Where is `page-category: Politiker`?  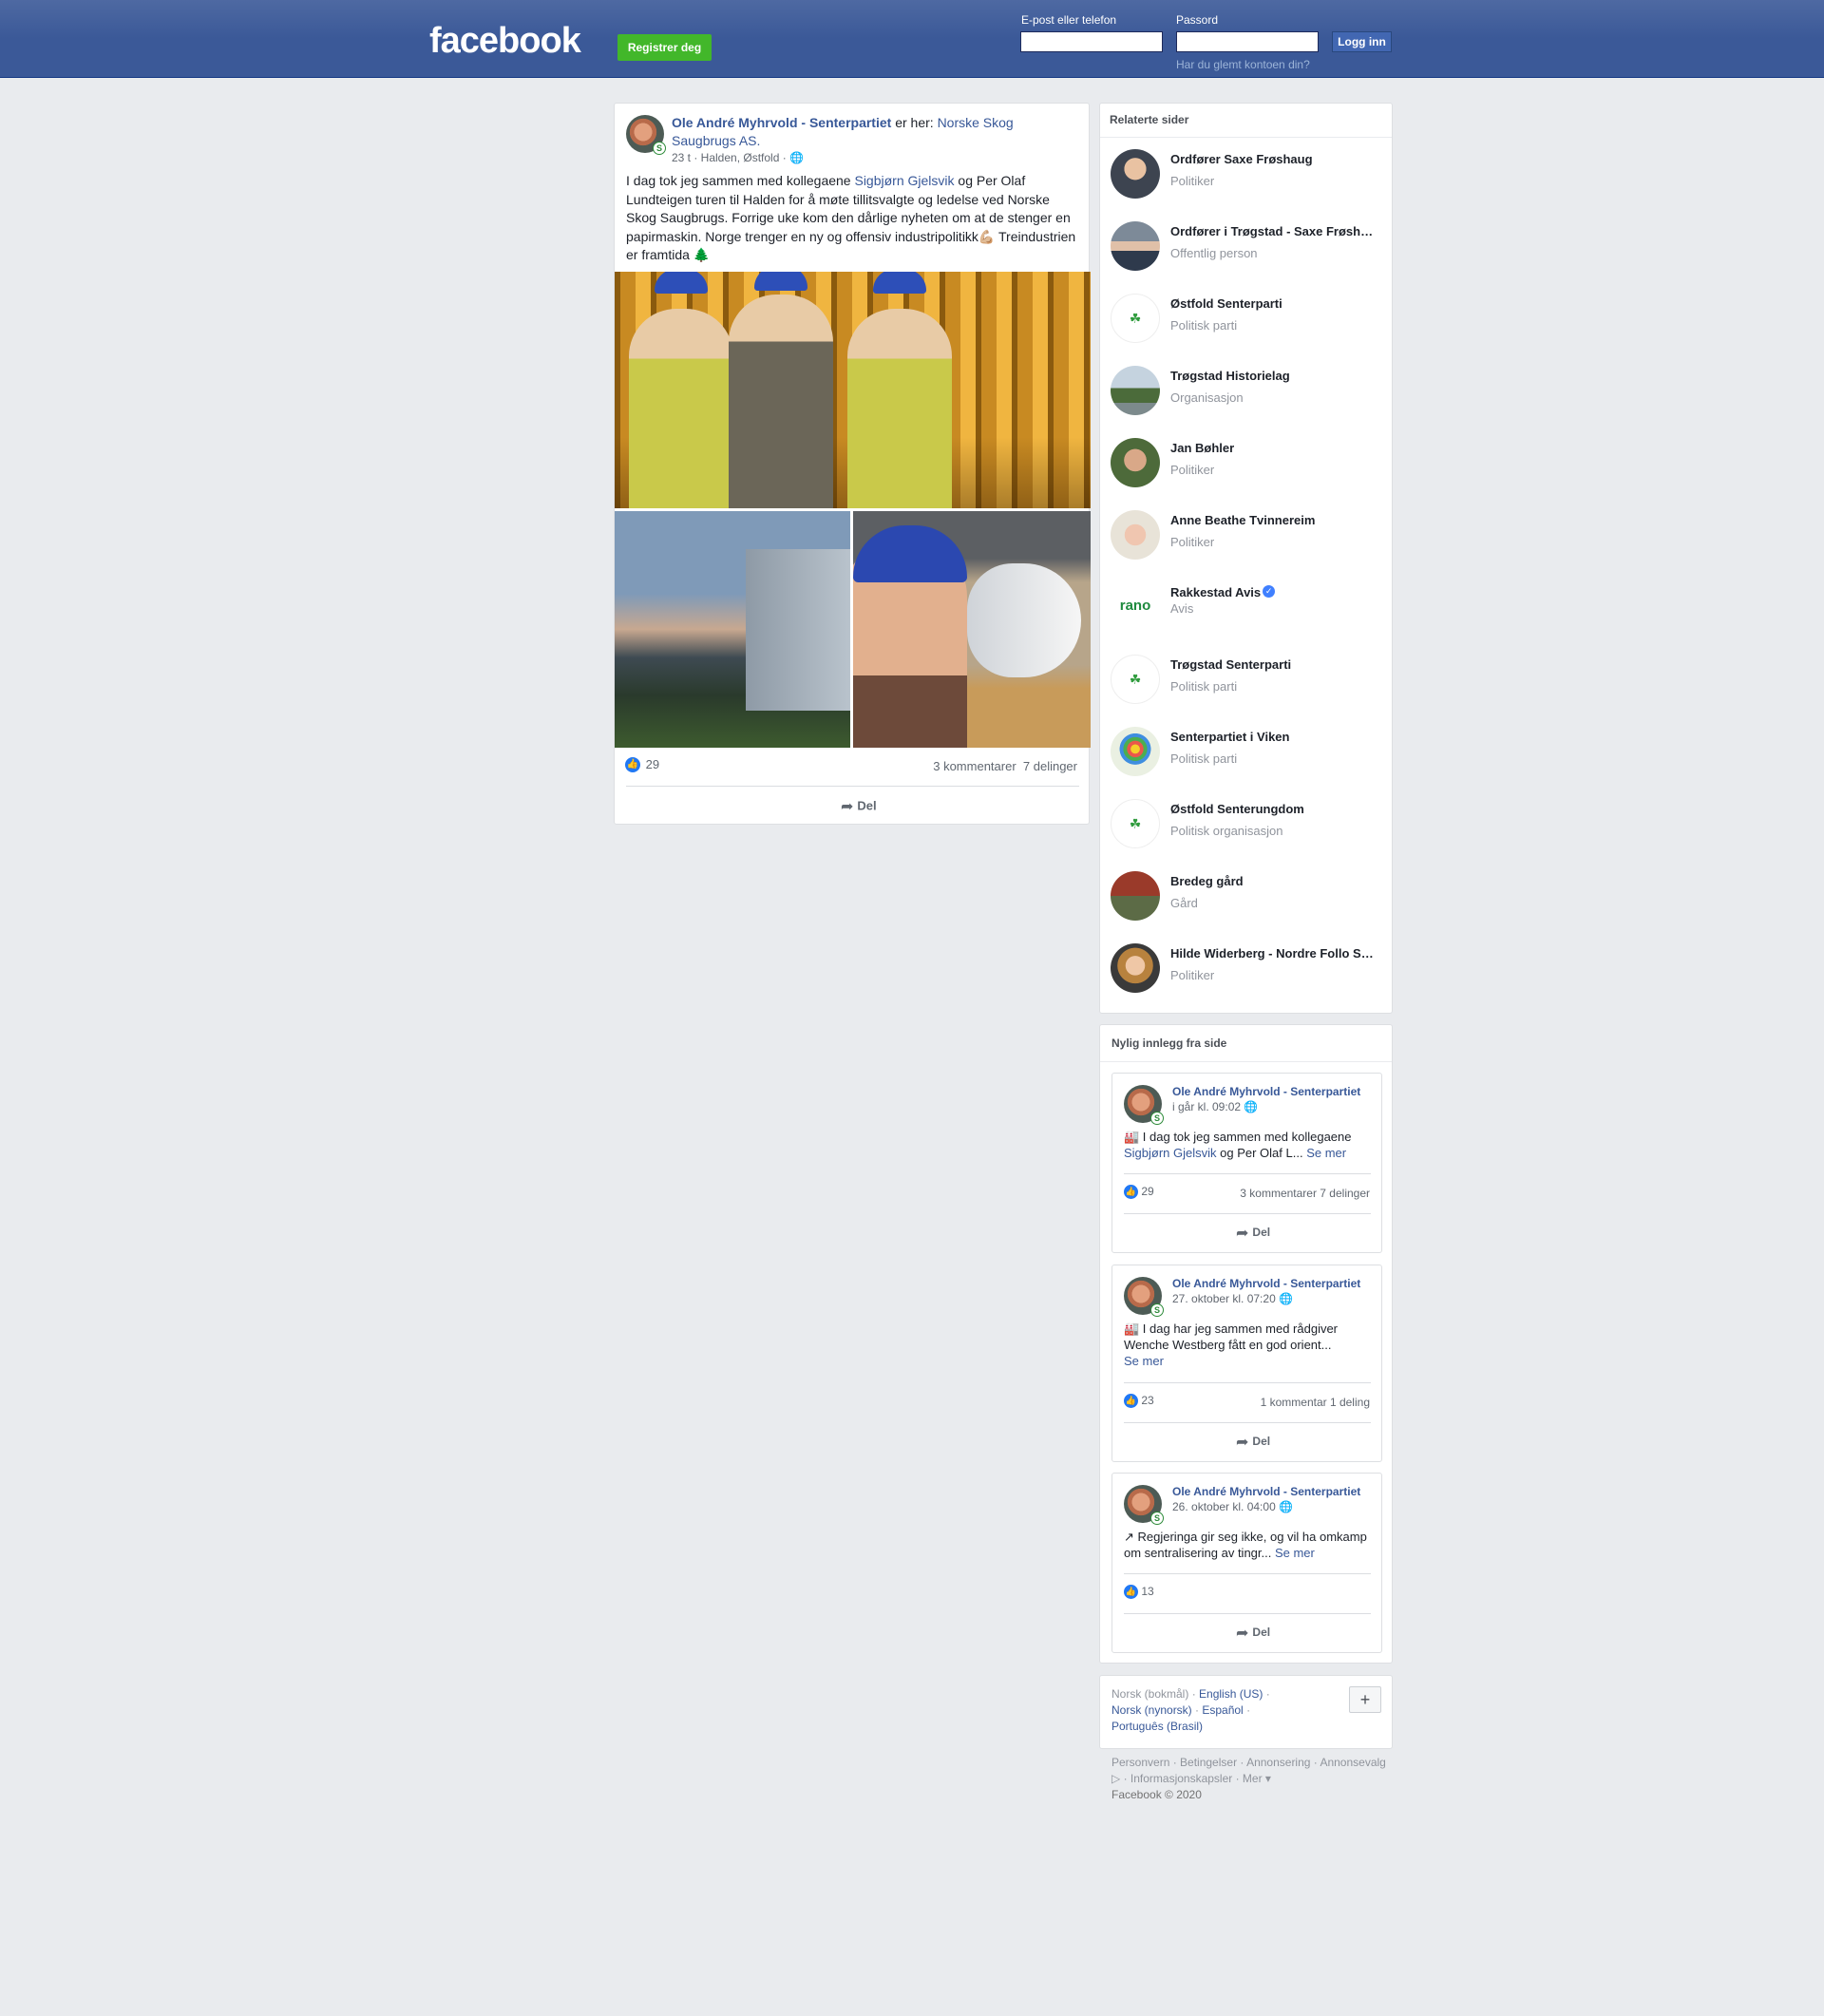
page-category: Politiker is located at coordinates (1192, 542).